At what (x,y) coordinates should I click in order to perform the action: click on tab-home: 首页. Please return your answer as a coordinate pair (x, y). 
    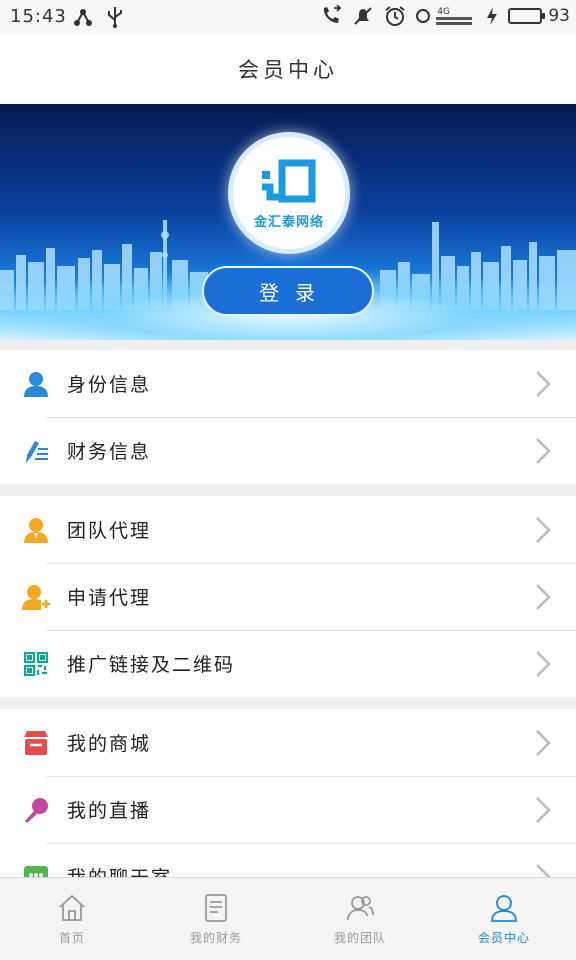
    Looking at the image, I should click on (72, 919).